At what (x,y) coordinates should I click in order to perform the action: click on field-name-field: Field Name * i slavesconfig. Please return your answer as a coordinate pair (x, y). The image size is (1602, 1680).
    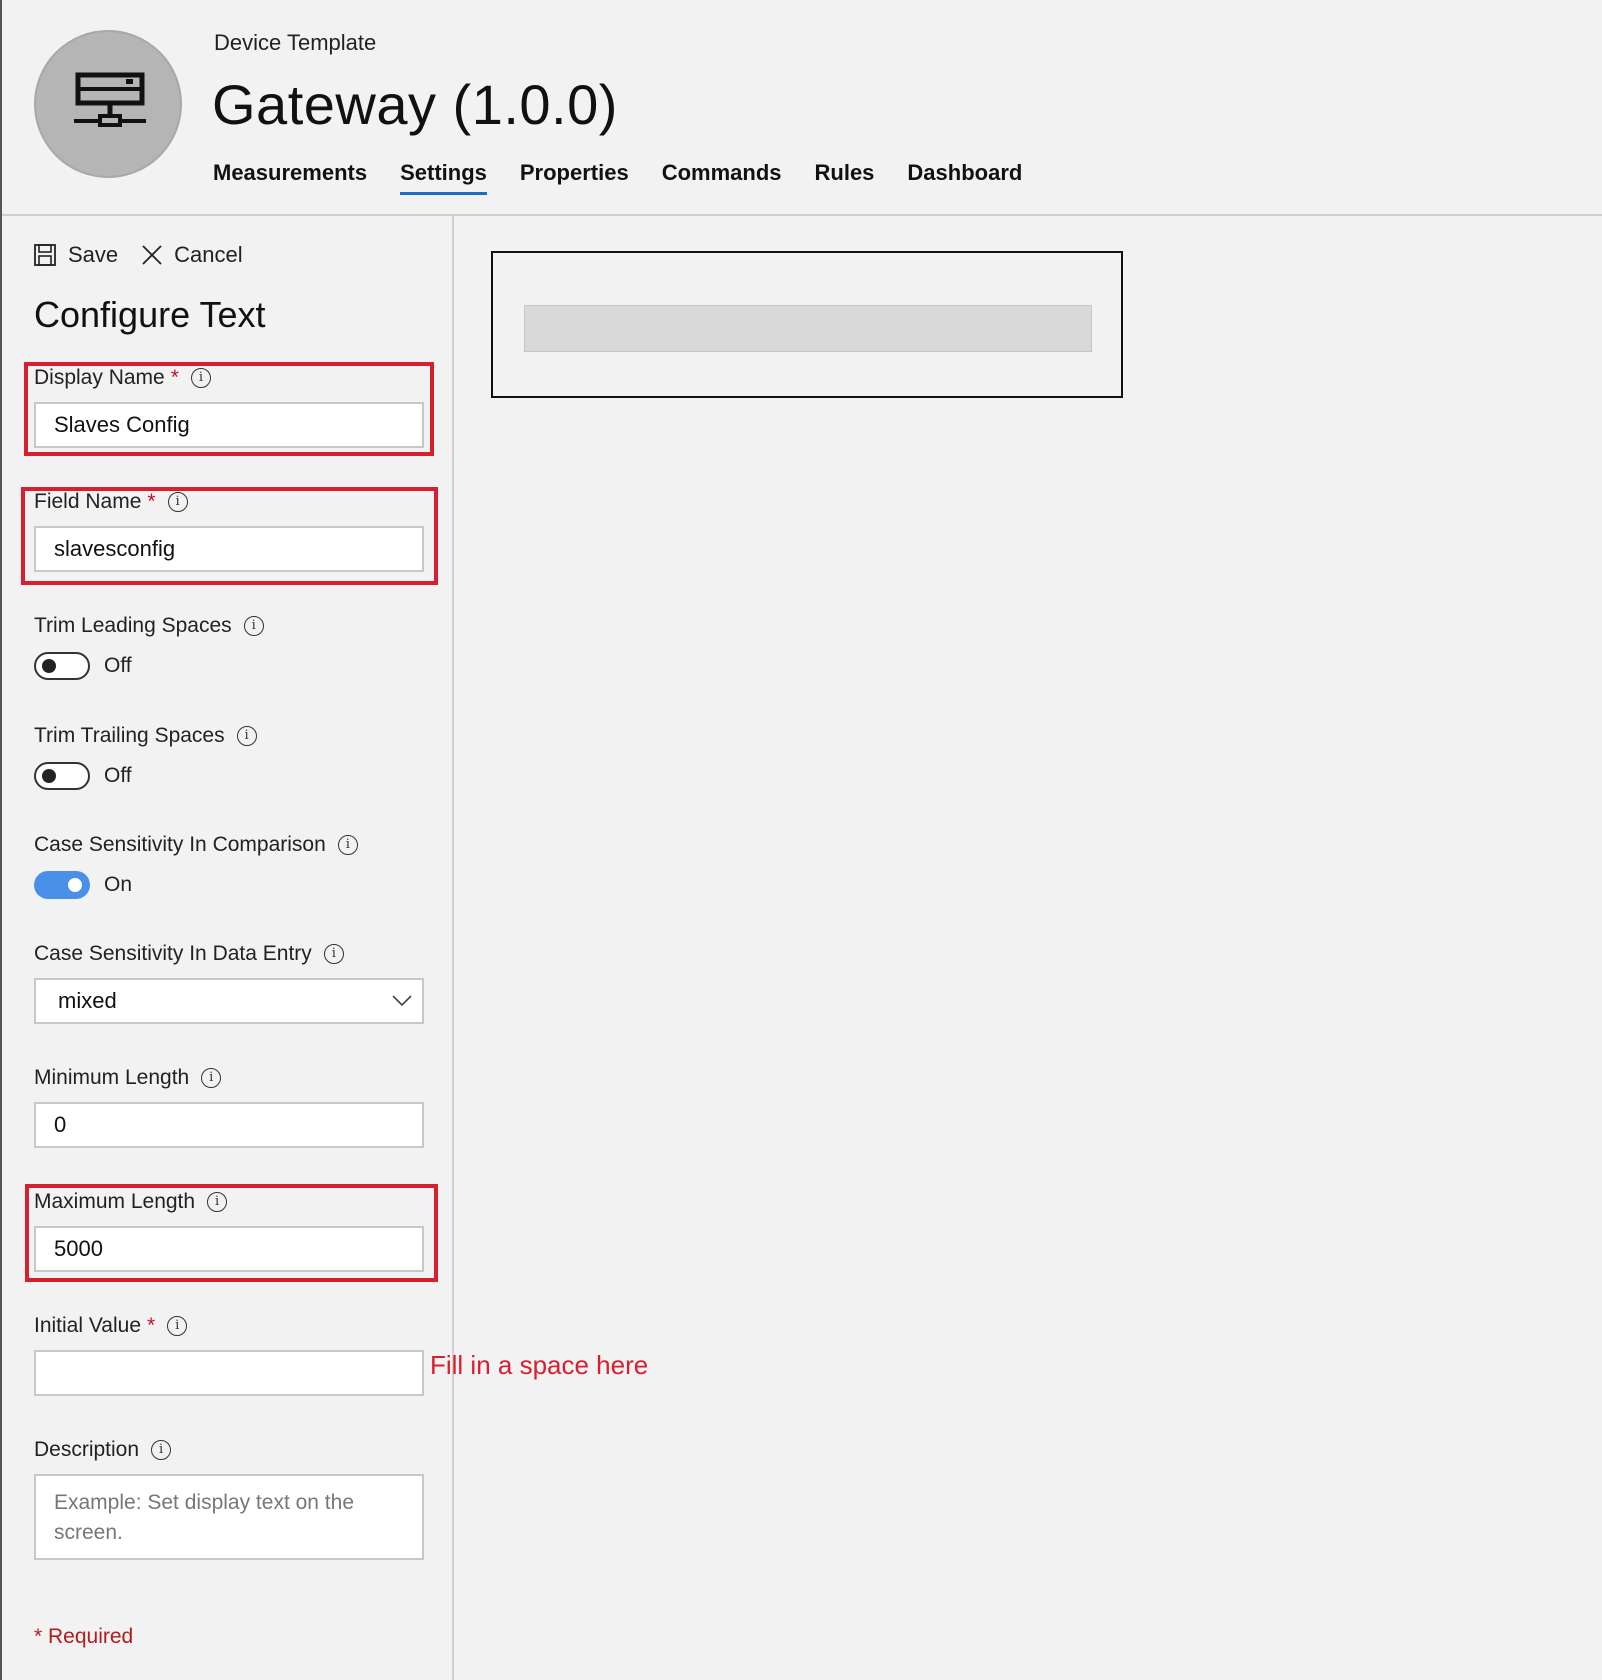
    Looking at the image, I should click on (229, 530).